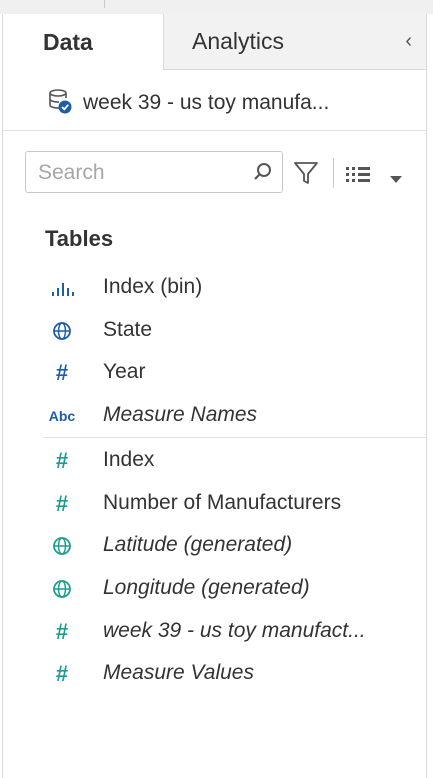  I want to click on field-year: # Year, so click(214, 373).